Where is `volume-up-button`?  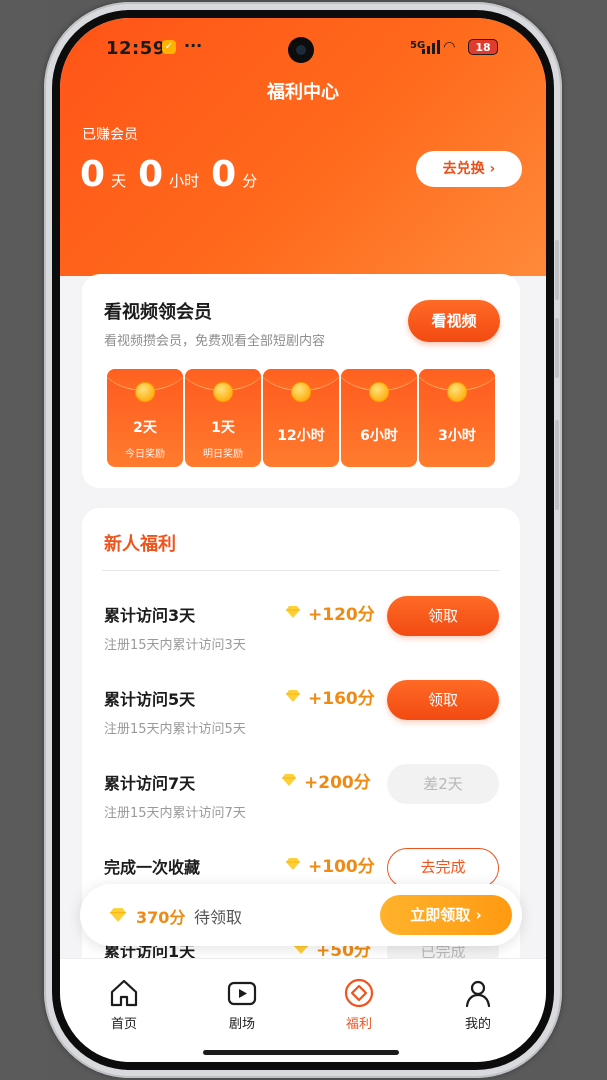 volume-up-button is located at coordinates (557, 270).